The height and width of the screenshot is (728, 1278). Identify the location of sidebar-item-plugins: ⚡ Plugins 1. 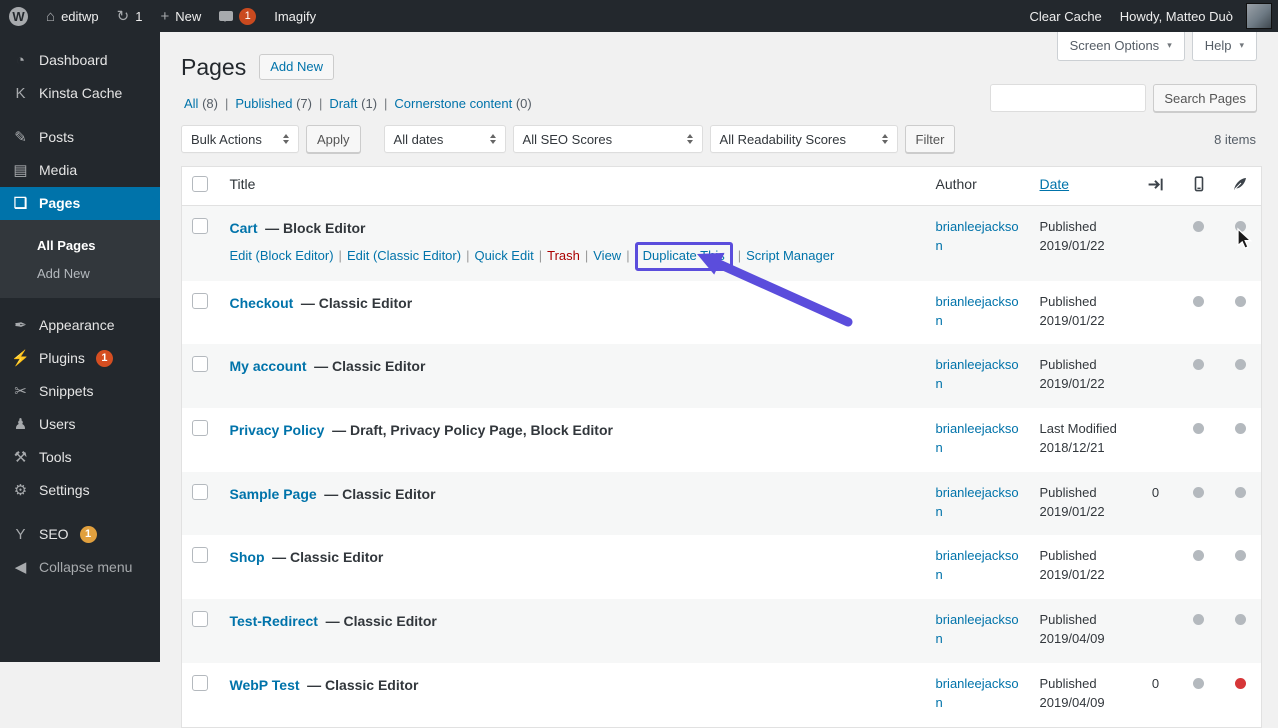
(80, 358).